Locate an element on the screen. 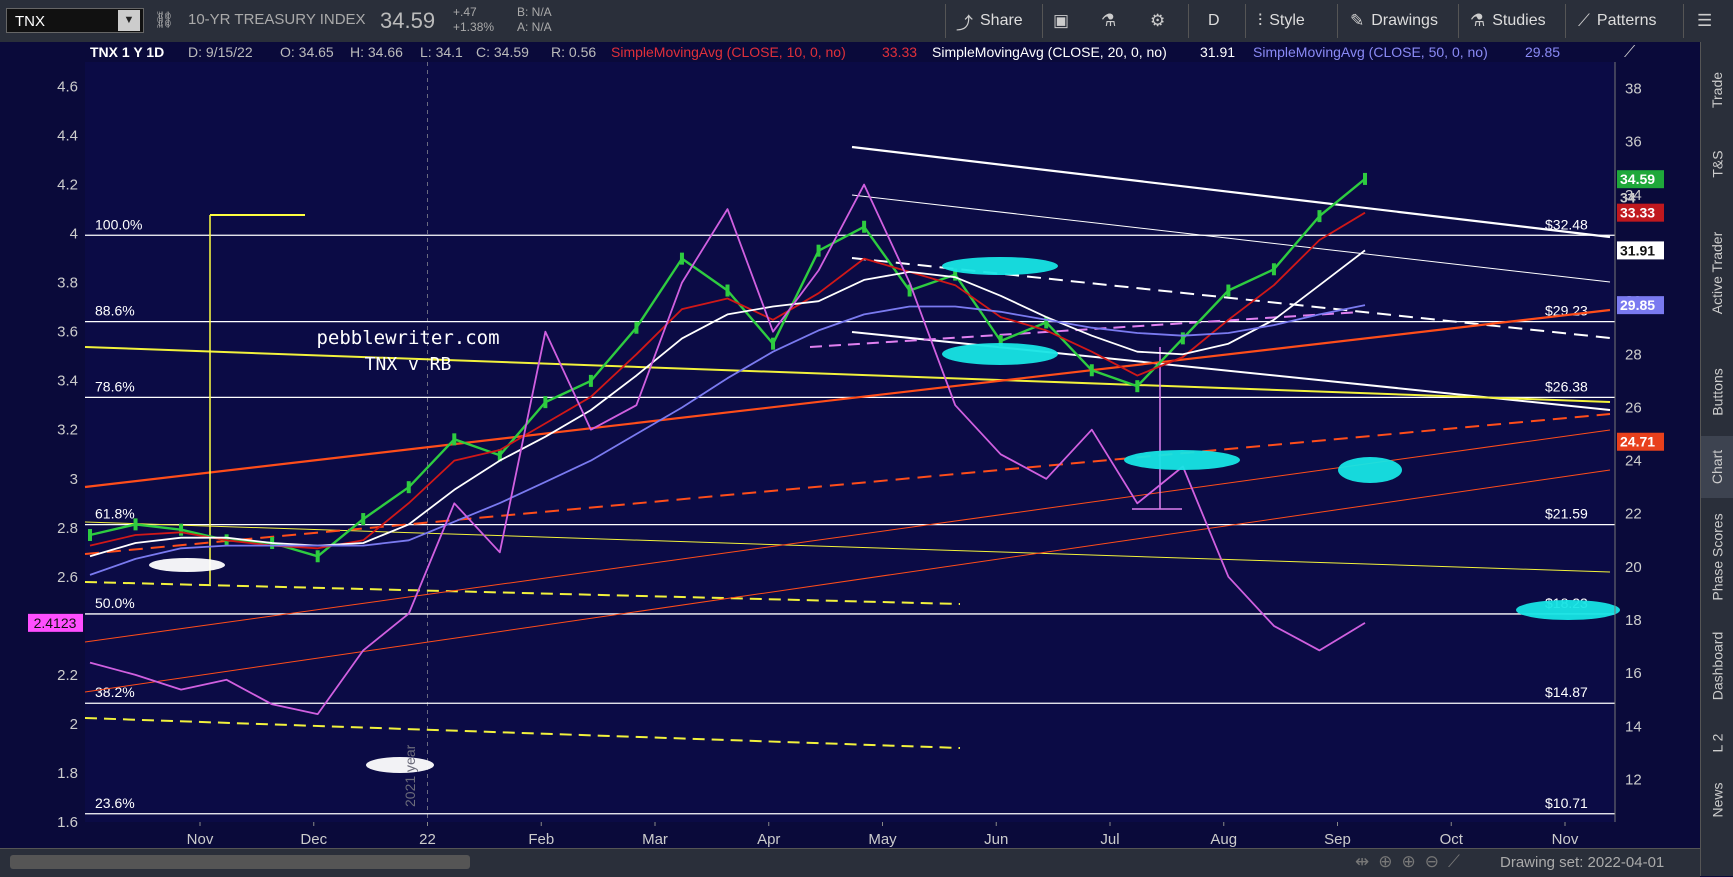 This screenshot has height=877, width=1733. left-tick-label: 4.6 is located at coordinates (67, 87).